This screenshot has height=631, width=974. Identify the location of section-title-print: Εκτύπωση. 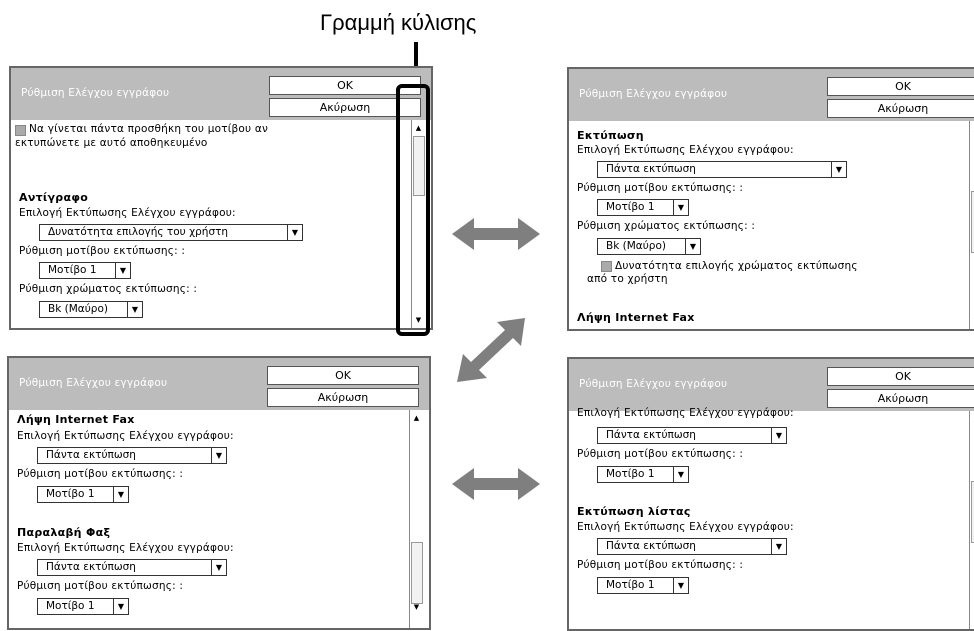
(610, 135).